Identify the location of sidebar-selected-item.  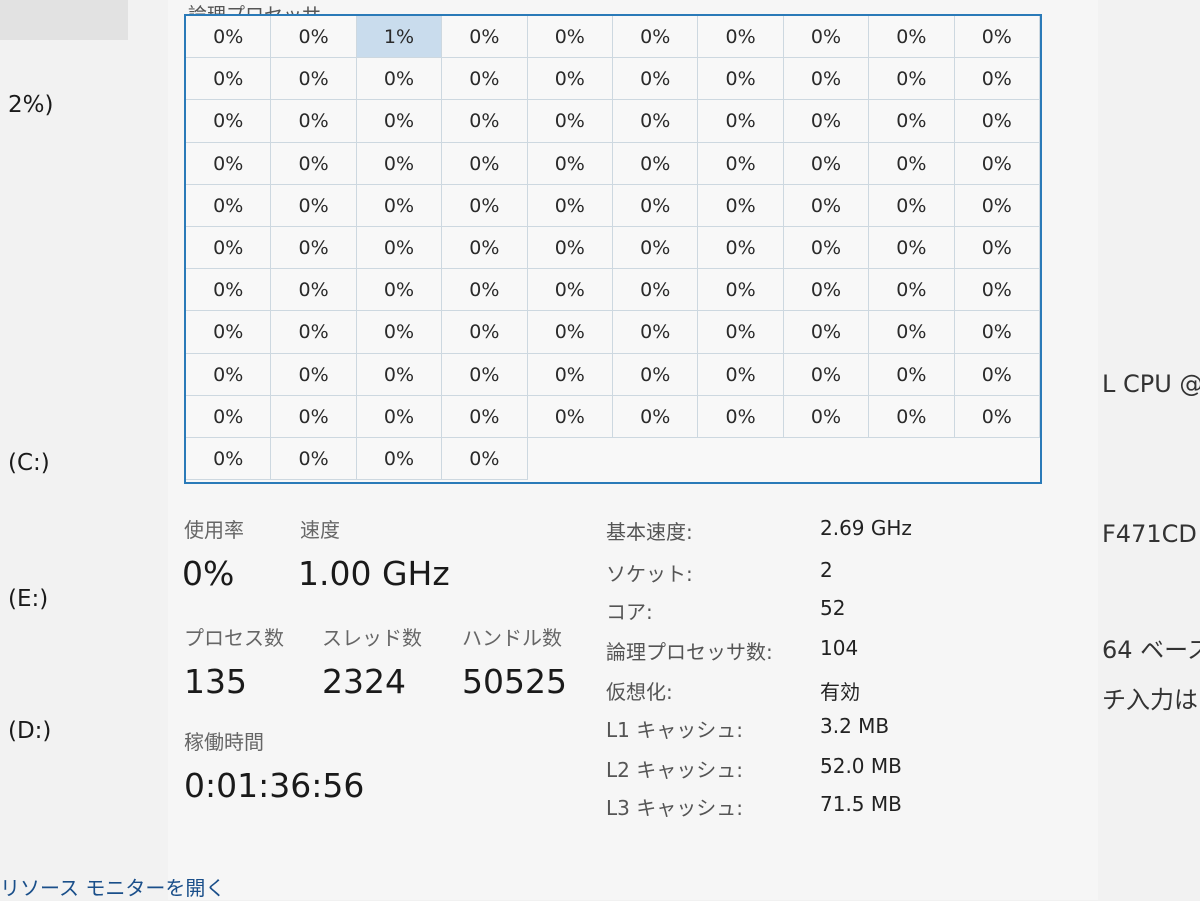
(64, 20).